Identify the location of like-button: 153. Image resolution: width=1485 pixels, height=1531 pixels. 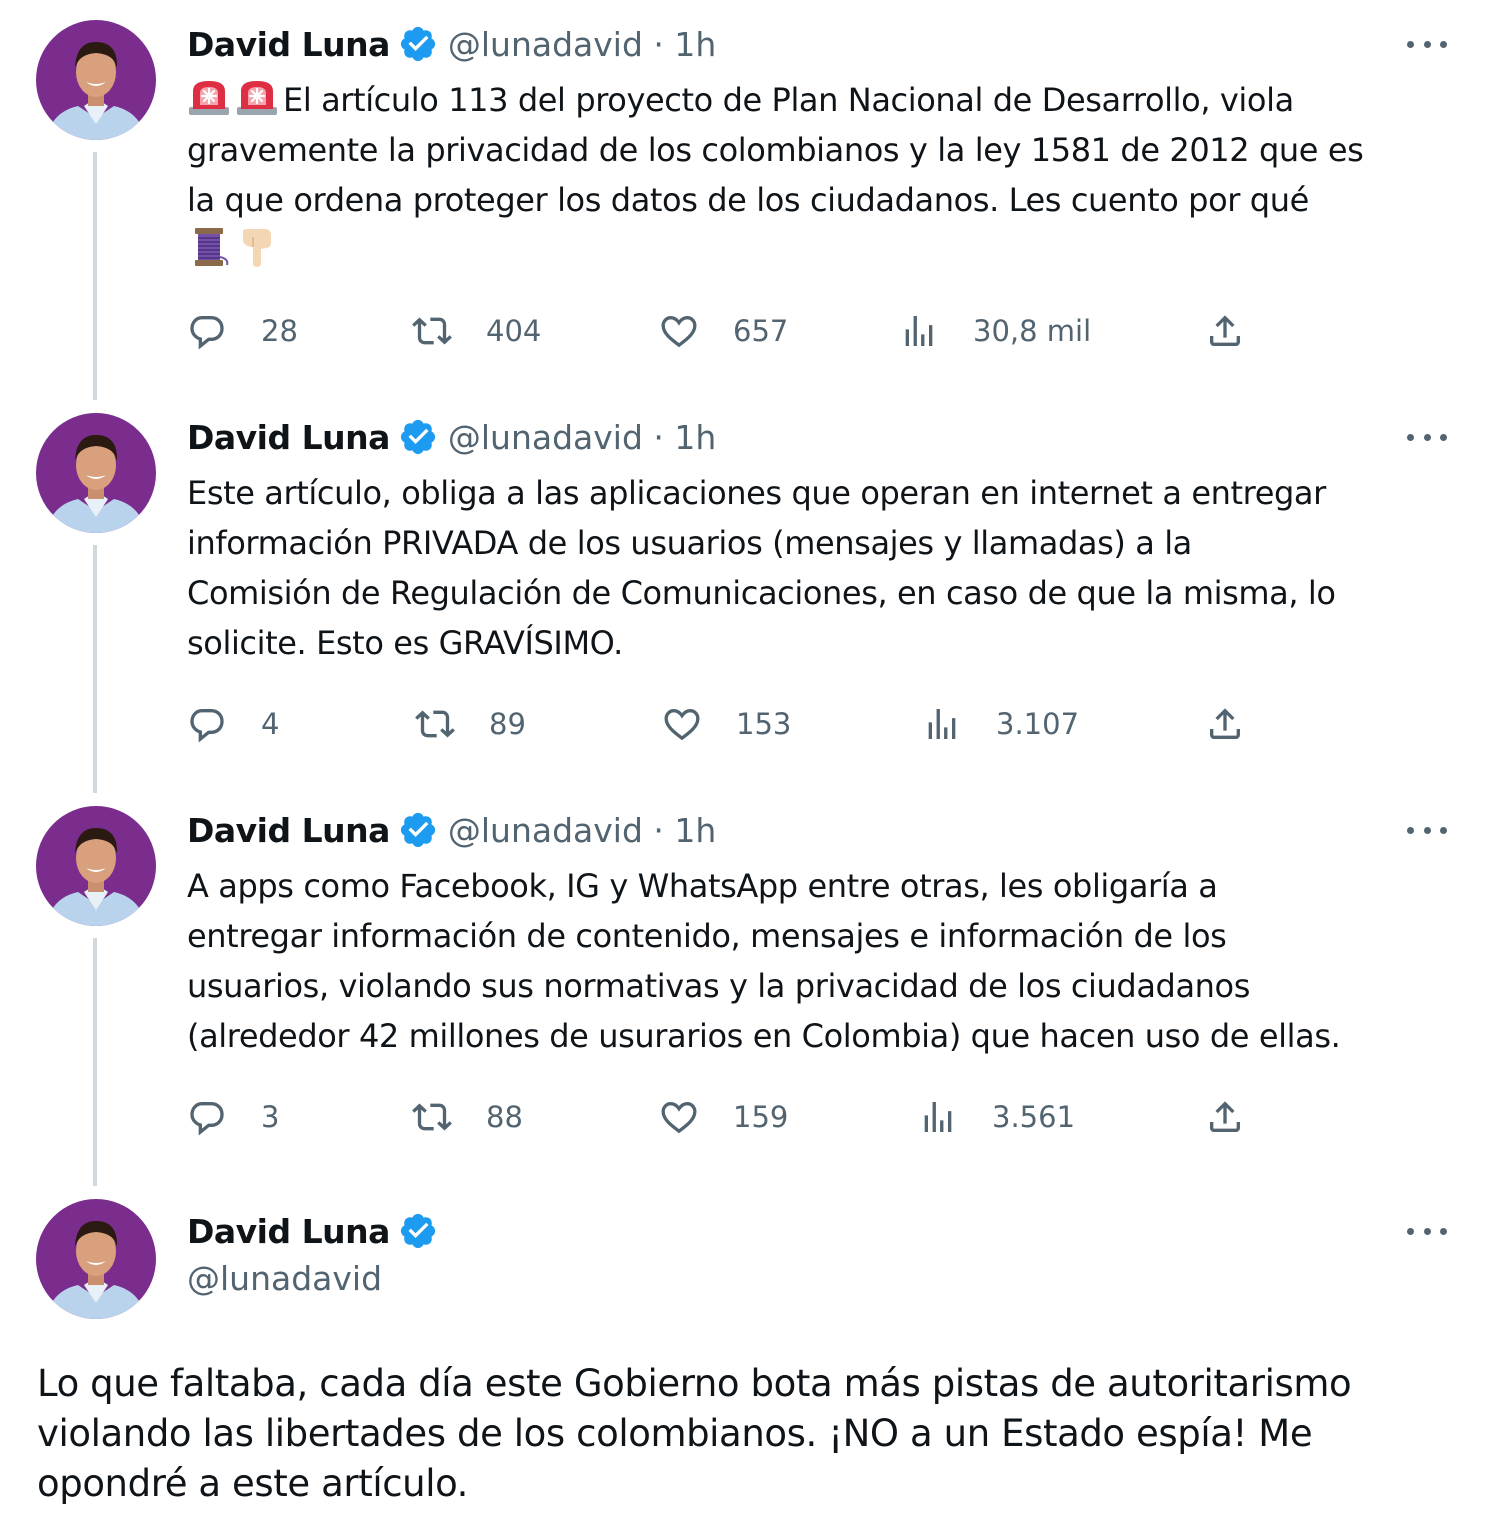
(726, 724).